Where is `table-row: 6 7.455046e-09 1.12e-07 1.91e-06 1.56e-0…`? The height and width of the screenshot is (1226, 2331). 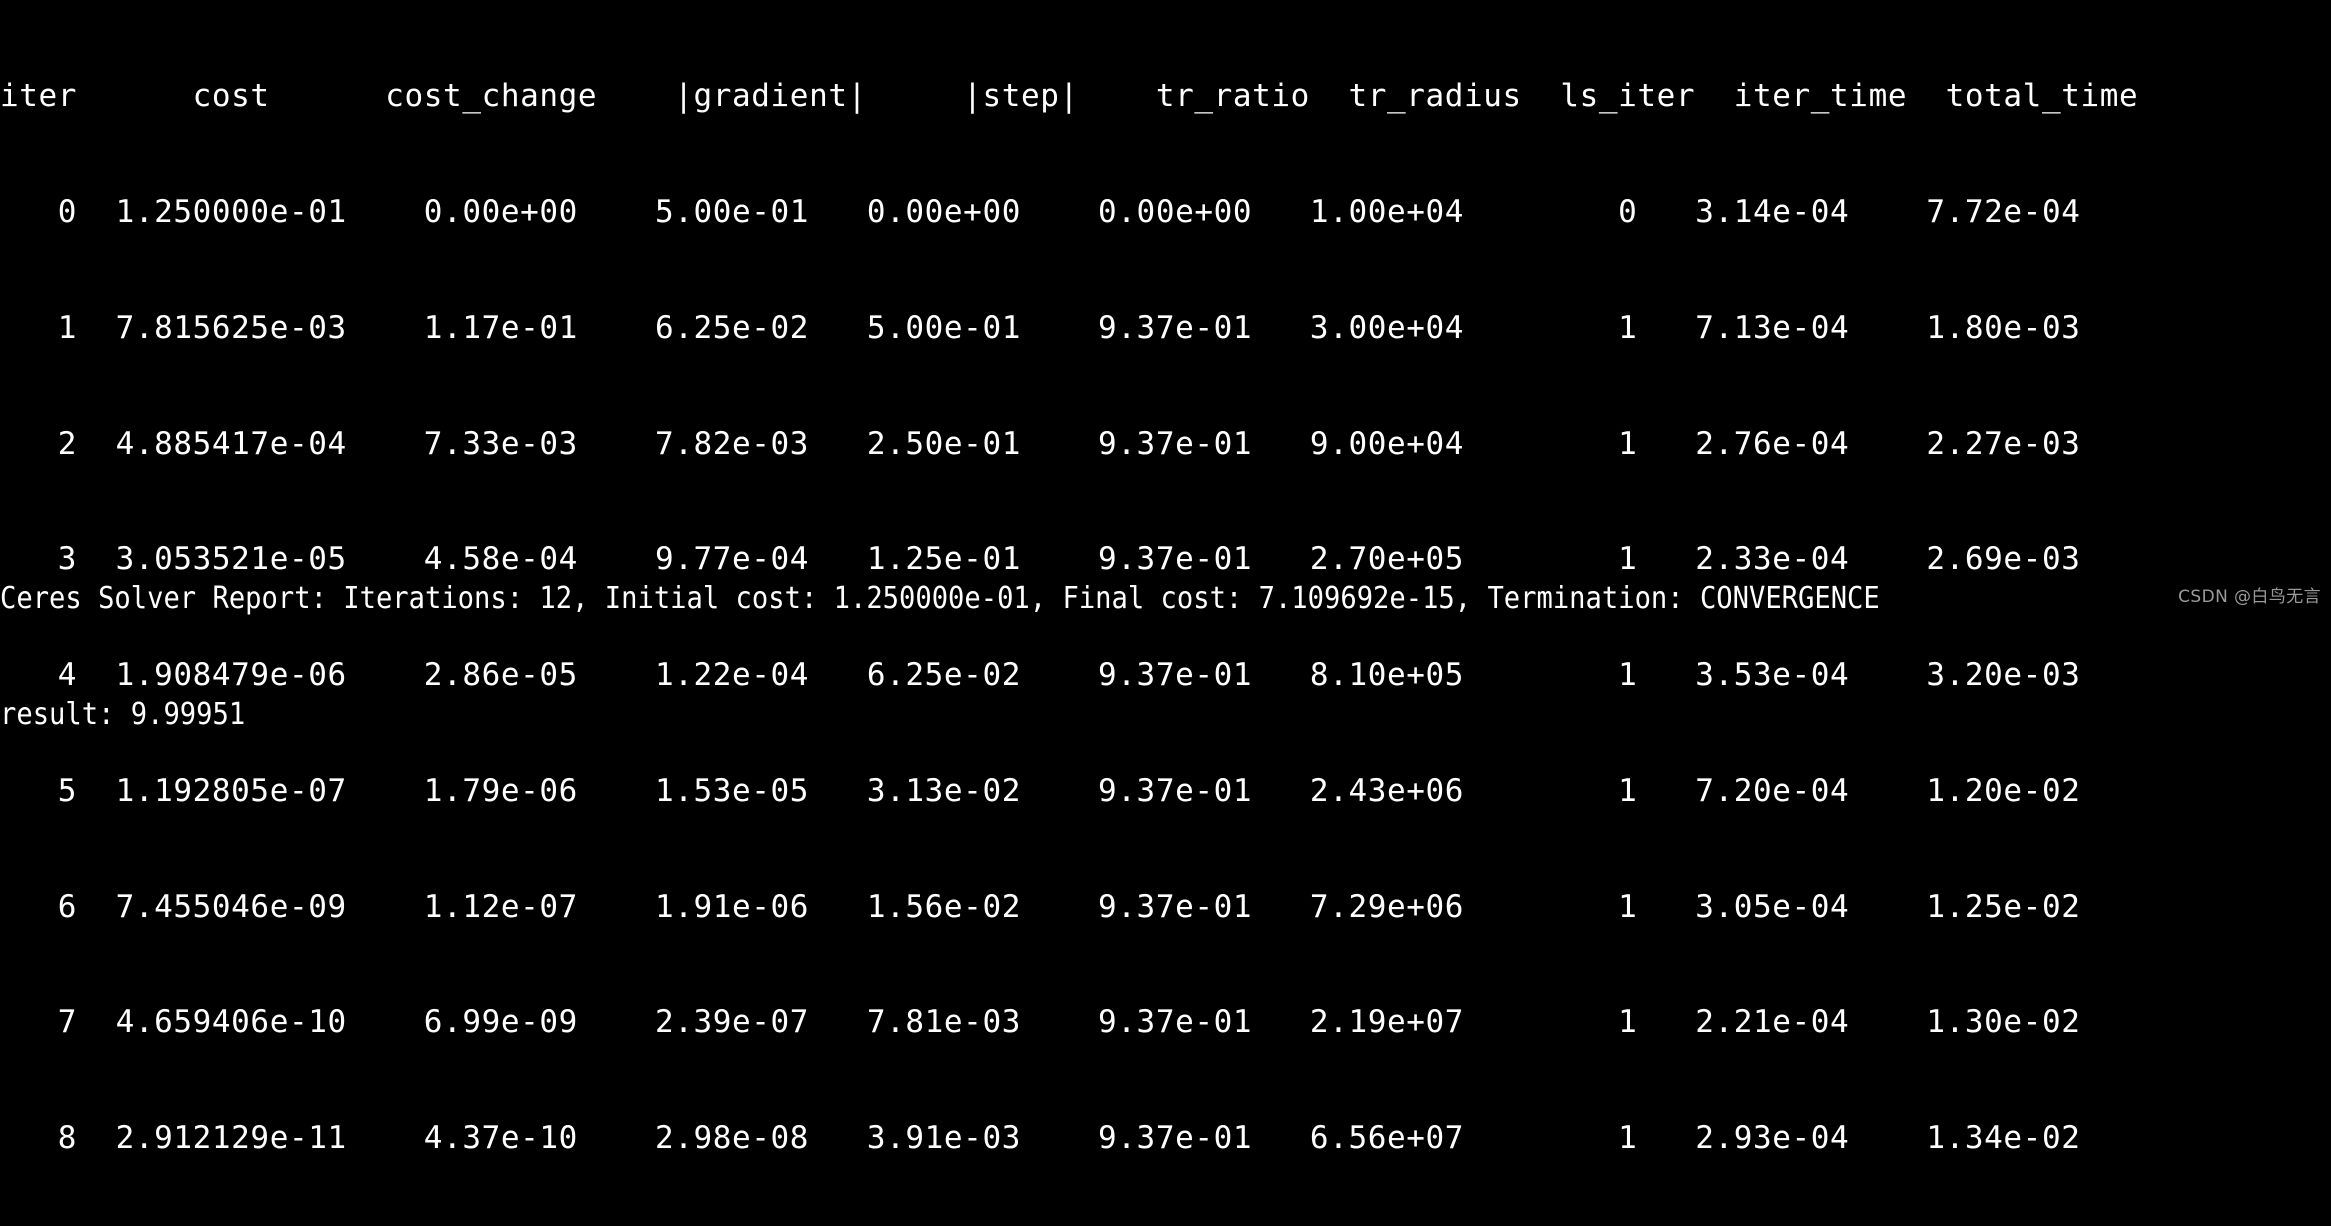
table-row: 6 7.455046e-09 1.12e-07 1.91e-06 1.56e-0… is located at coordinates (1040, 906).